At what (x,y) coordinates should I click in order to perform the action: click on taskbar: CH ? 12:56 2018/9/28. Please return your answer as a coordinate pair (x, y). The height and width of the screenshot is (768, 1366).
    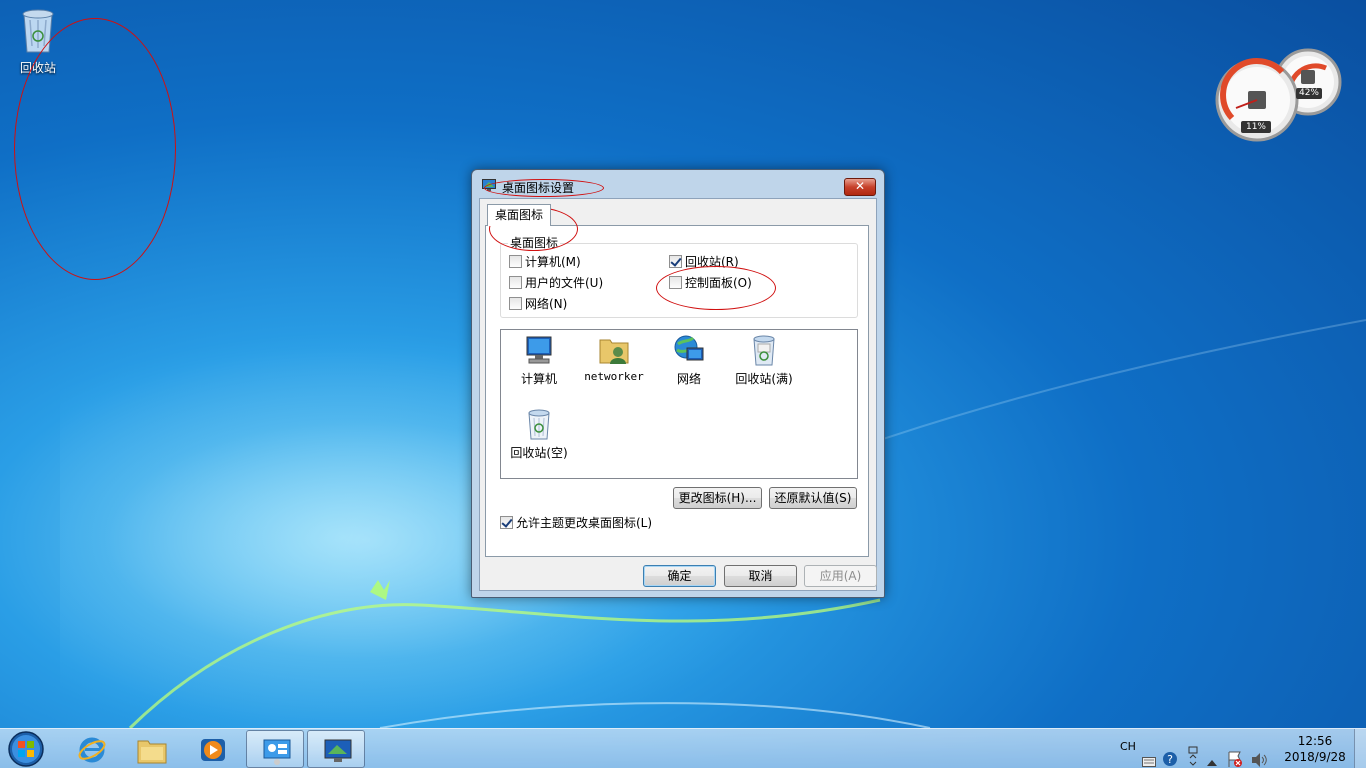
    Looking at the image, I should click on (683, 748).